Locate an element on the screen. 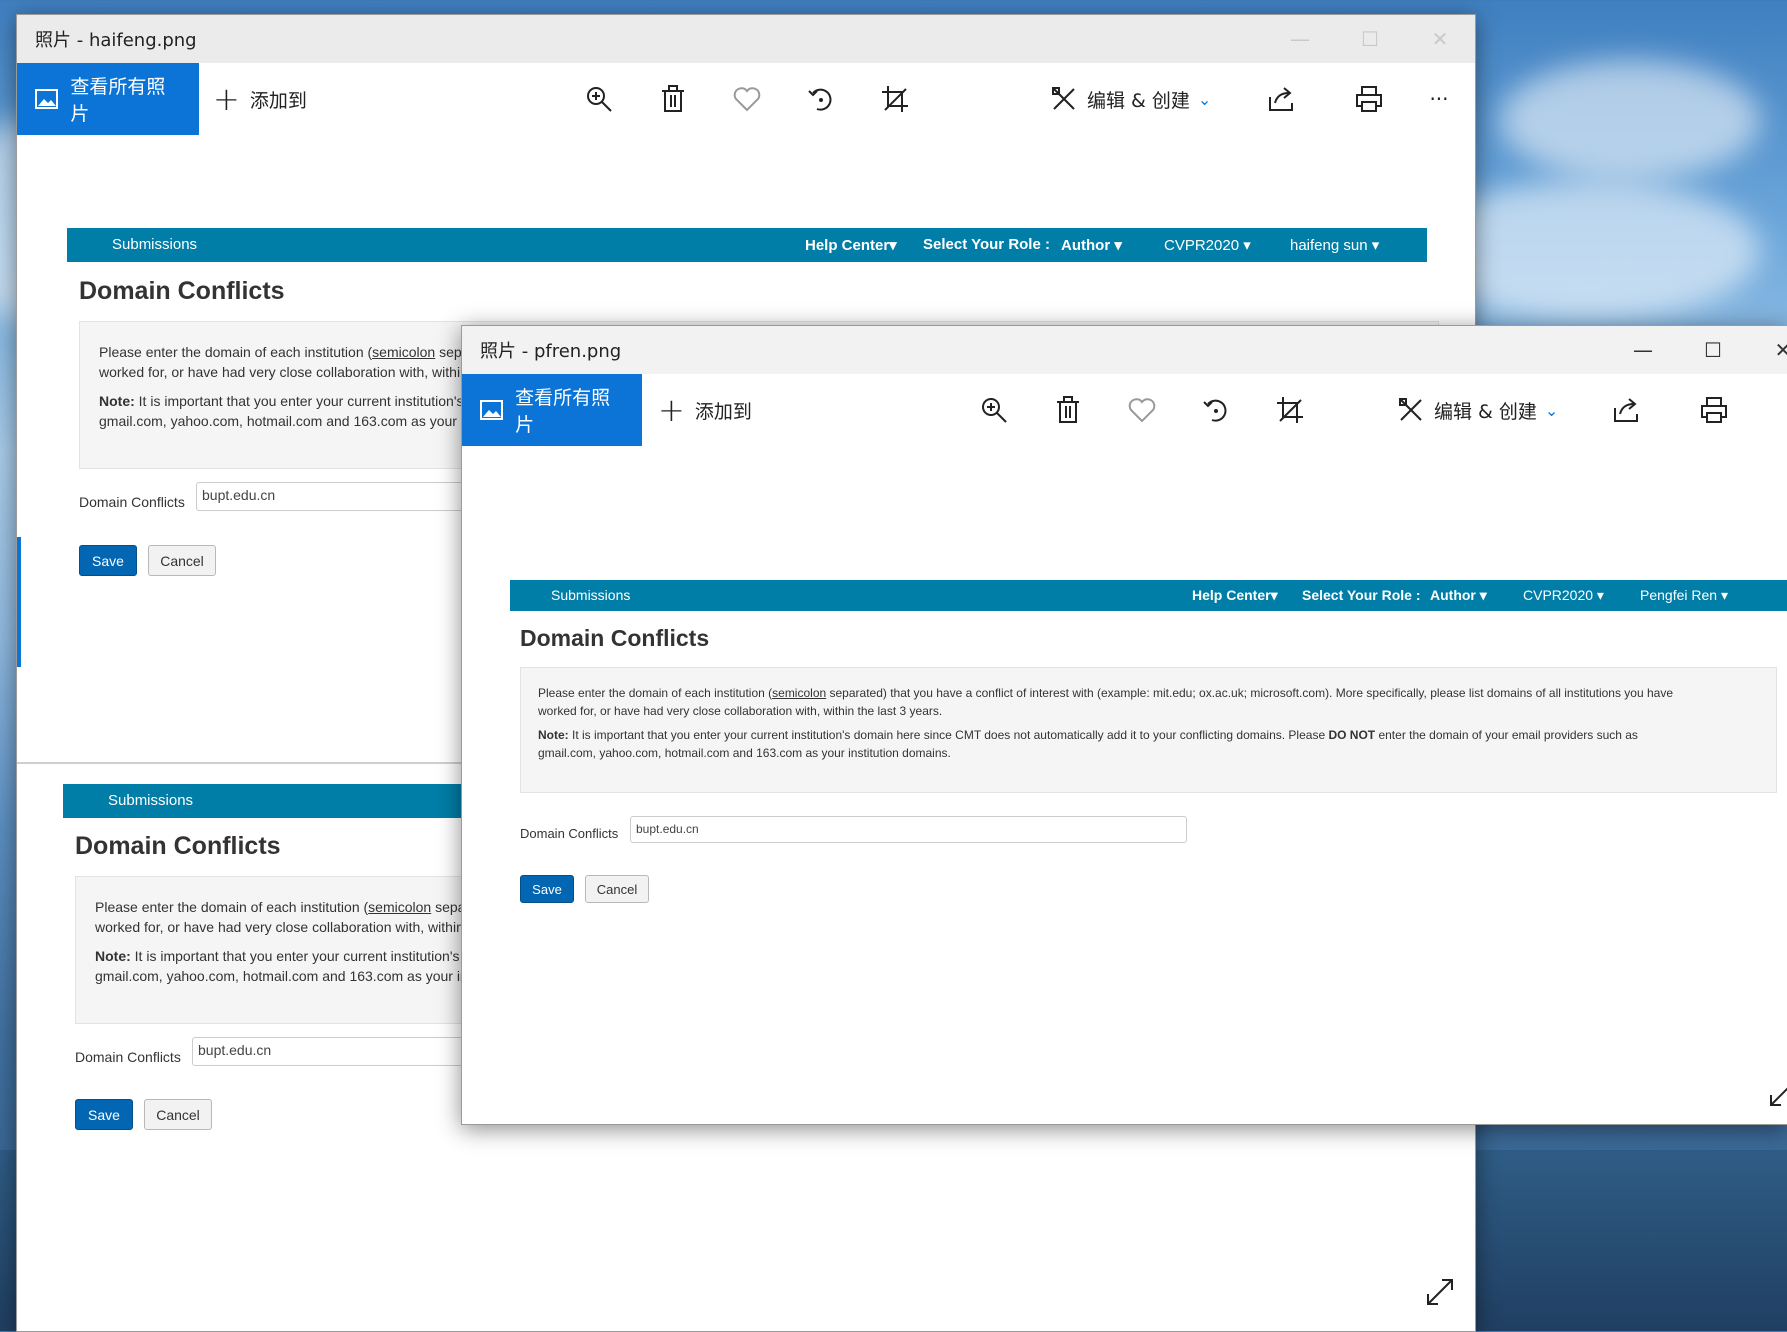  page-title-lower: Domain Conflicts is located at coordinates (178, 846).